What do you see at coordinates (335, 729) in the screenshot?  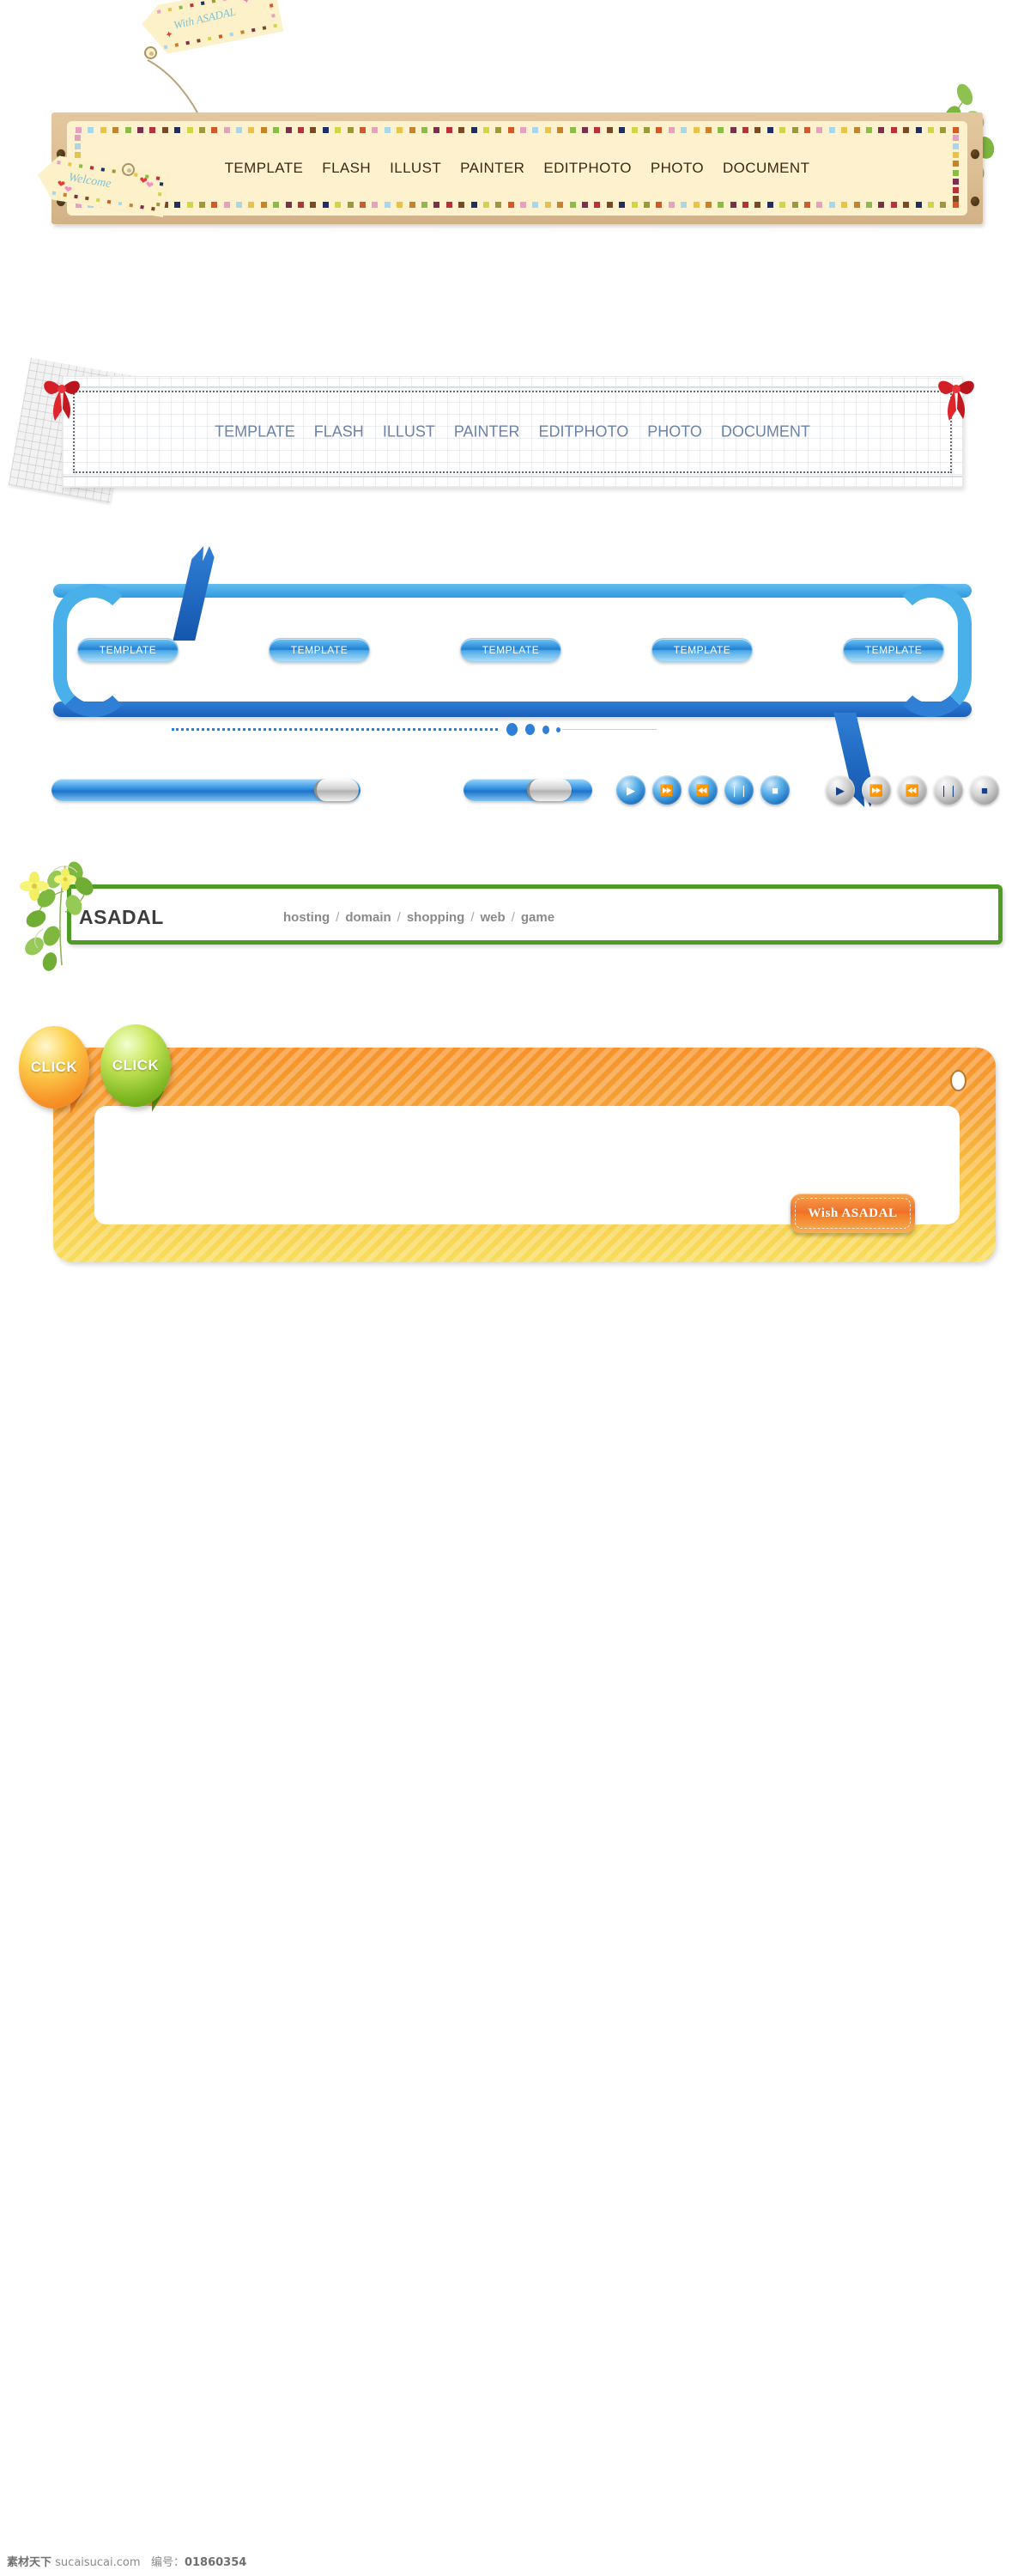 I see `dotted-line` at bounding box center [335, 729].